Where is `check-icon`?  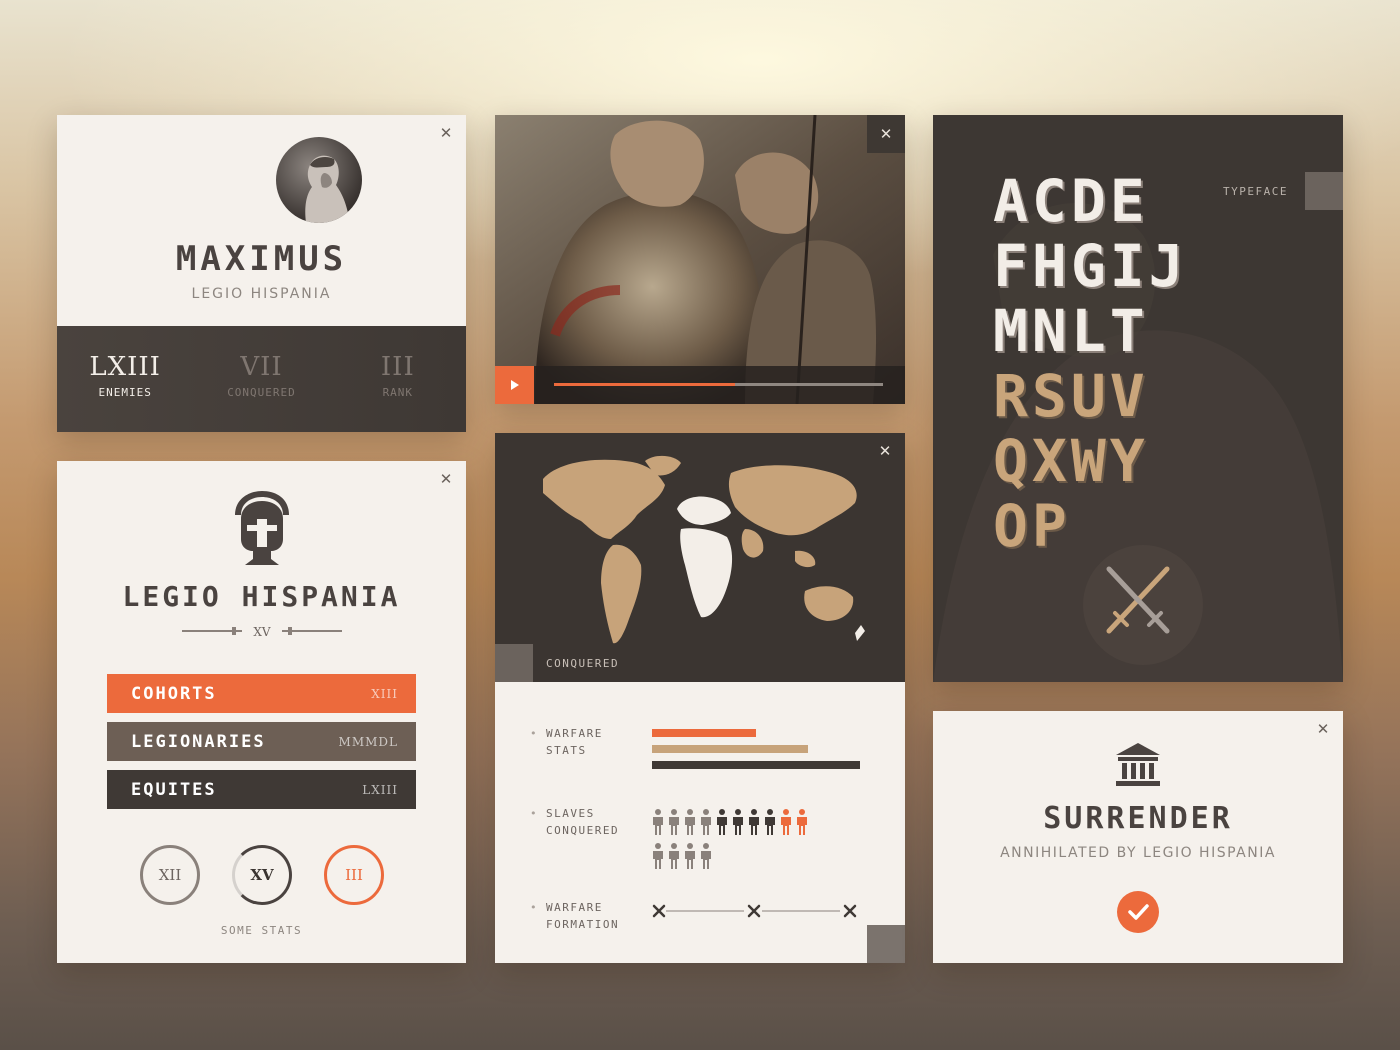
check-icon is located at coordinates (1138, 912).